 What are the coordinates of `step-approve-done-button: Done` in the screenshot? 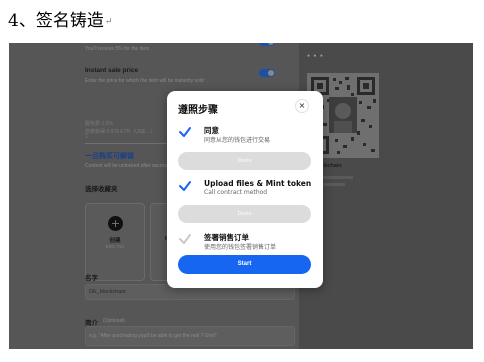 It's located at (244, 161).